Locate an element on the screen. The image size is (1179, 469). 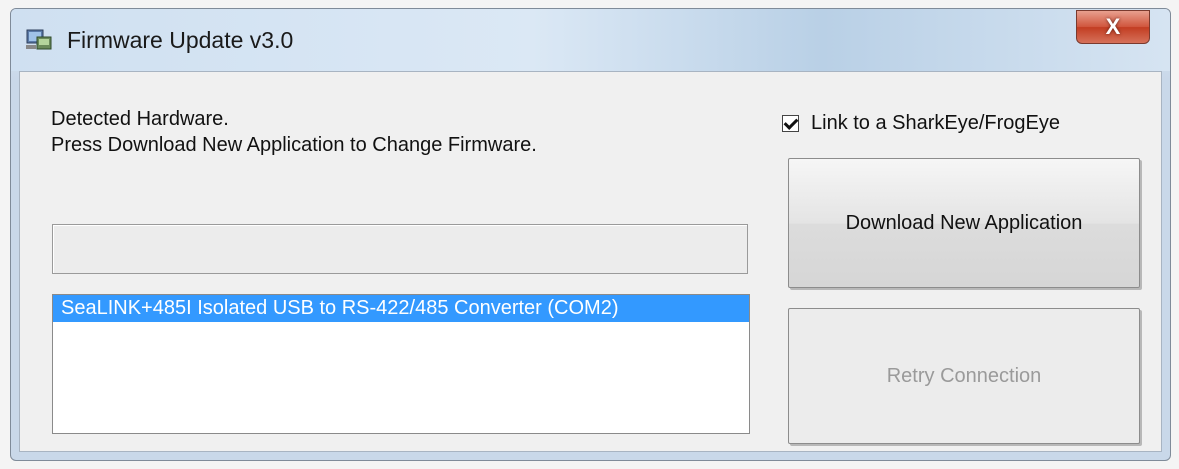
close-button: X is located at coordinates (1113, 27).